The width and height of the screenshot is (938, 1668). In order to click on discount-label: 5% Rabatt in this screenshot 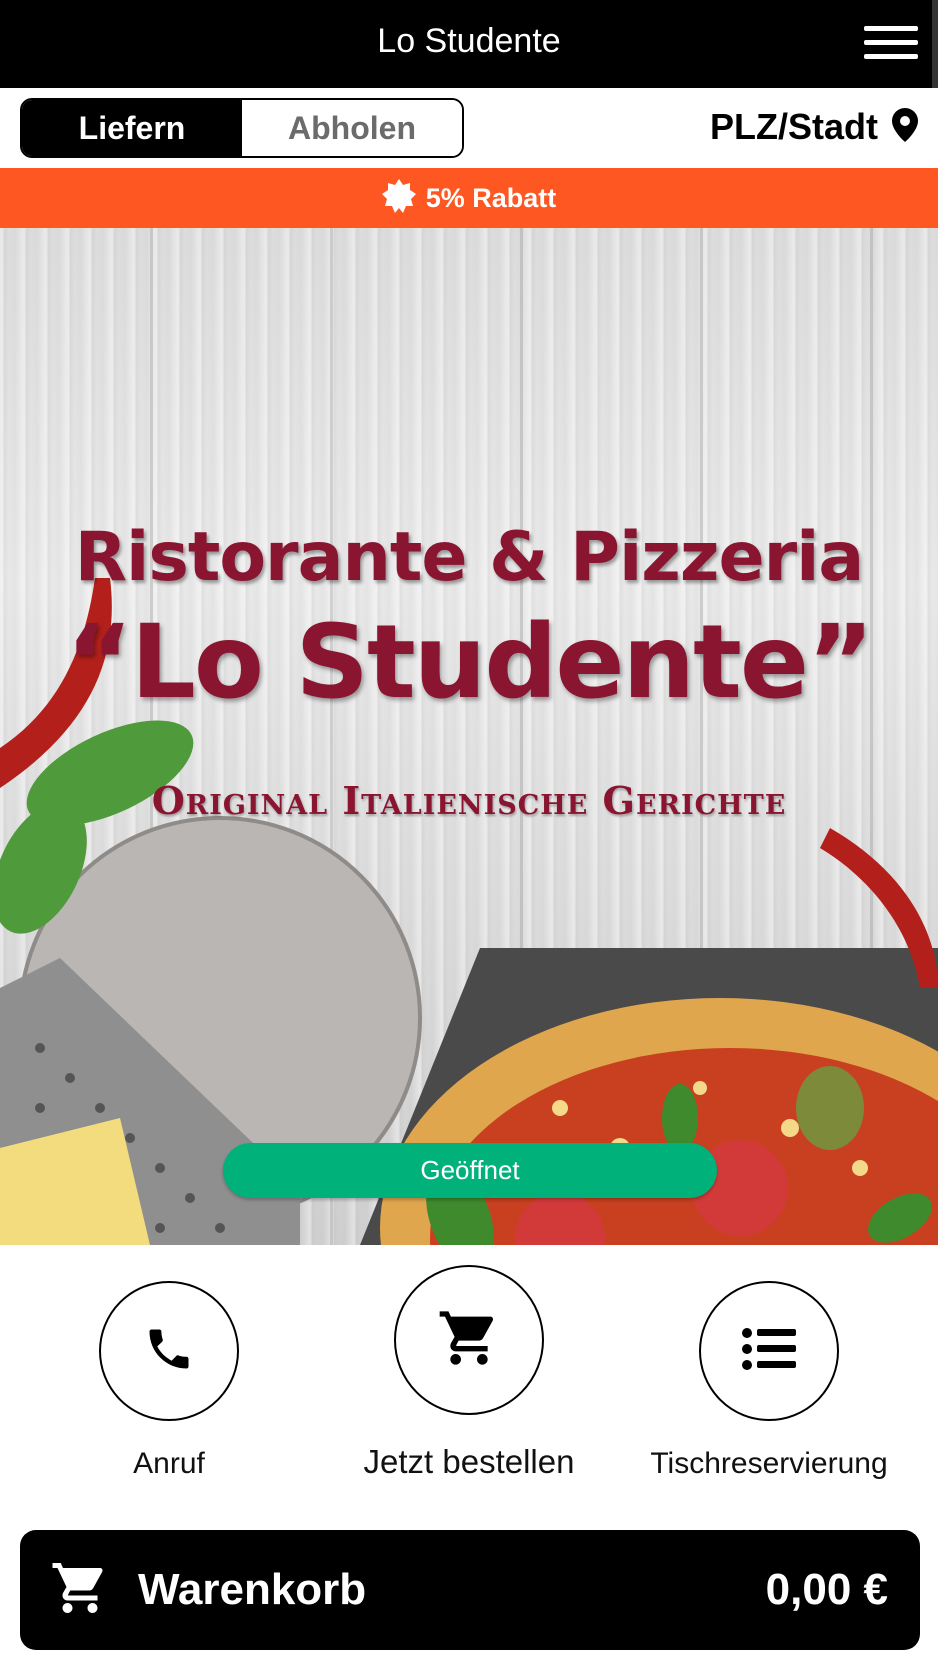, I will do `click(491, 197)`.